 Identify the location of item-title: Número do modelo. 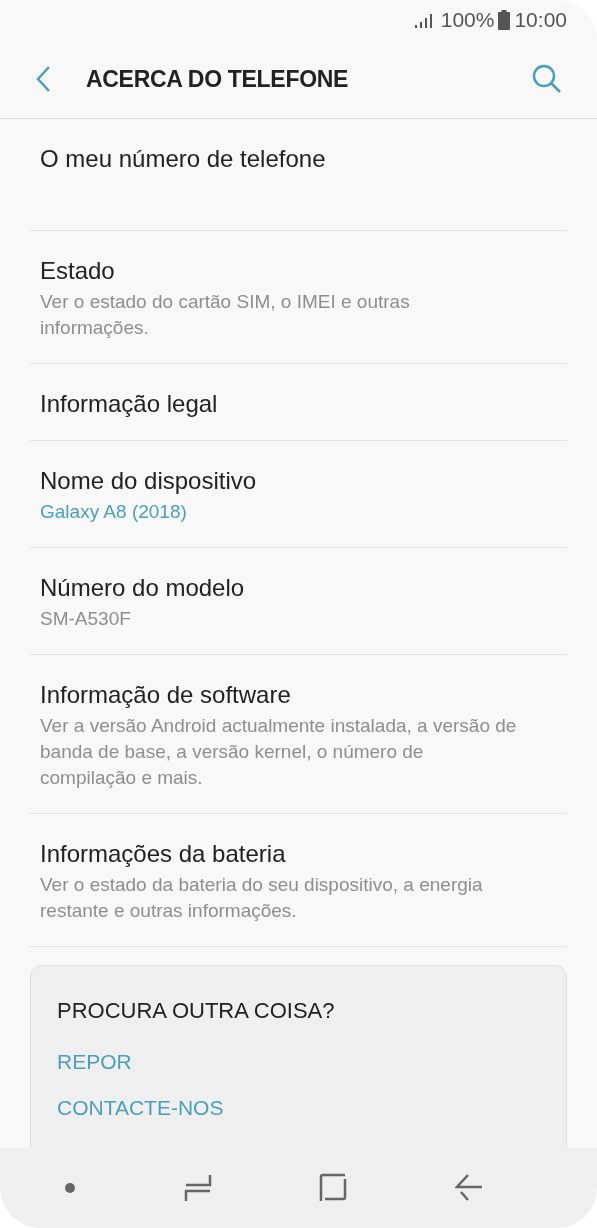
(143, 588).